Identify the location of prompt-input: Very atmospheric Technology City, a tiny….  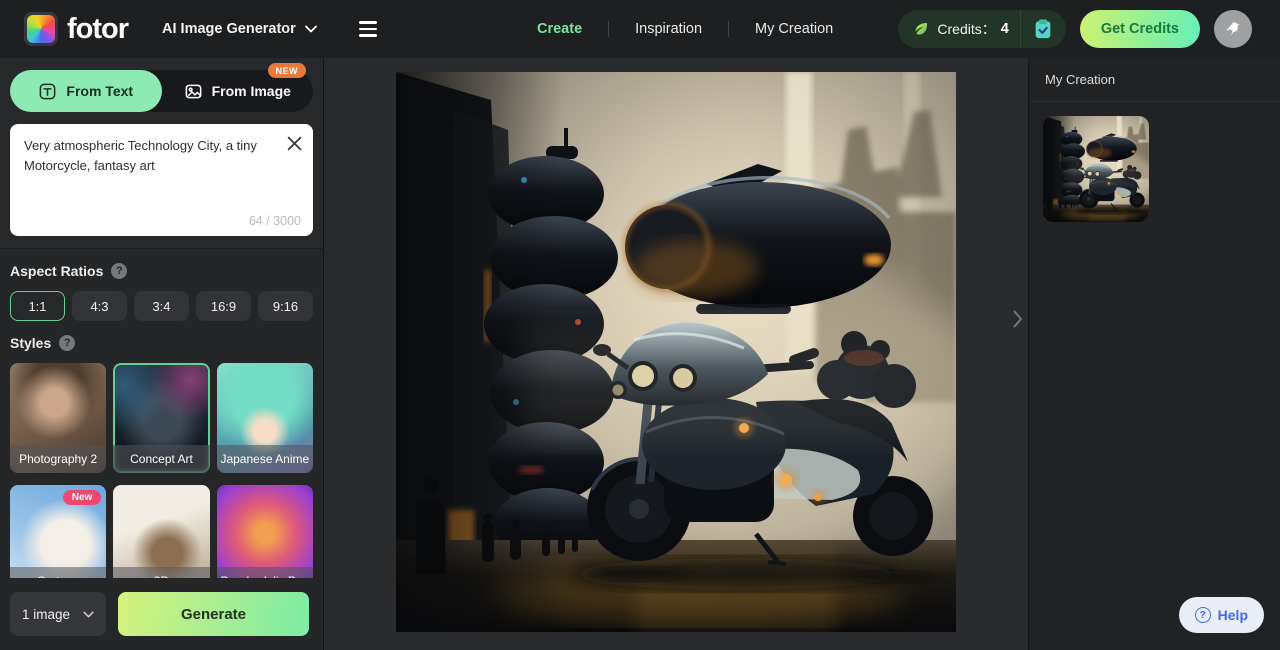
(161, 164).